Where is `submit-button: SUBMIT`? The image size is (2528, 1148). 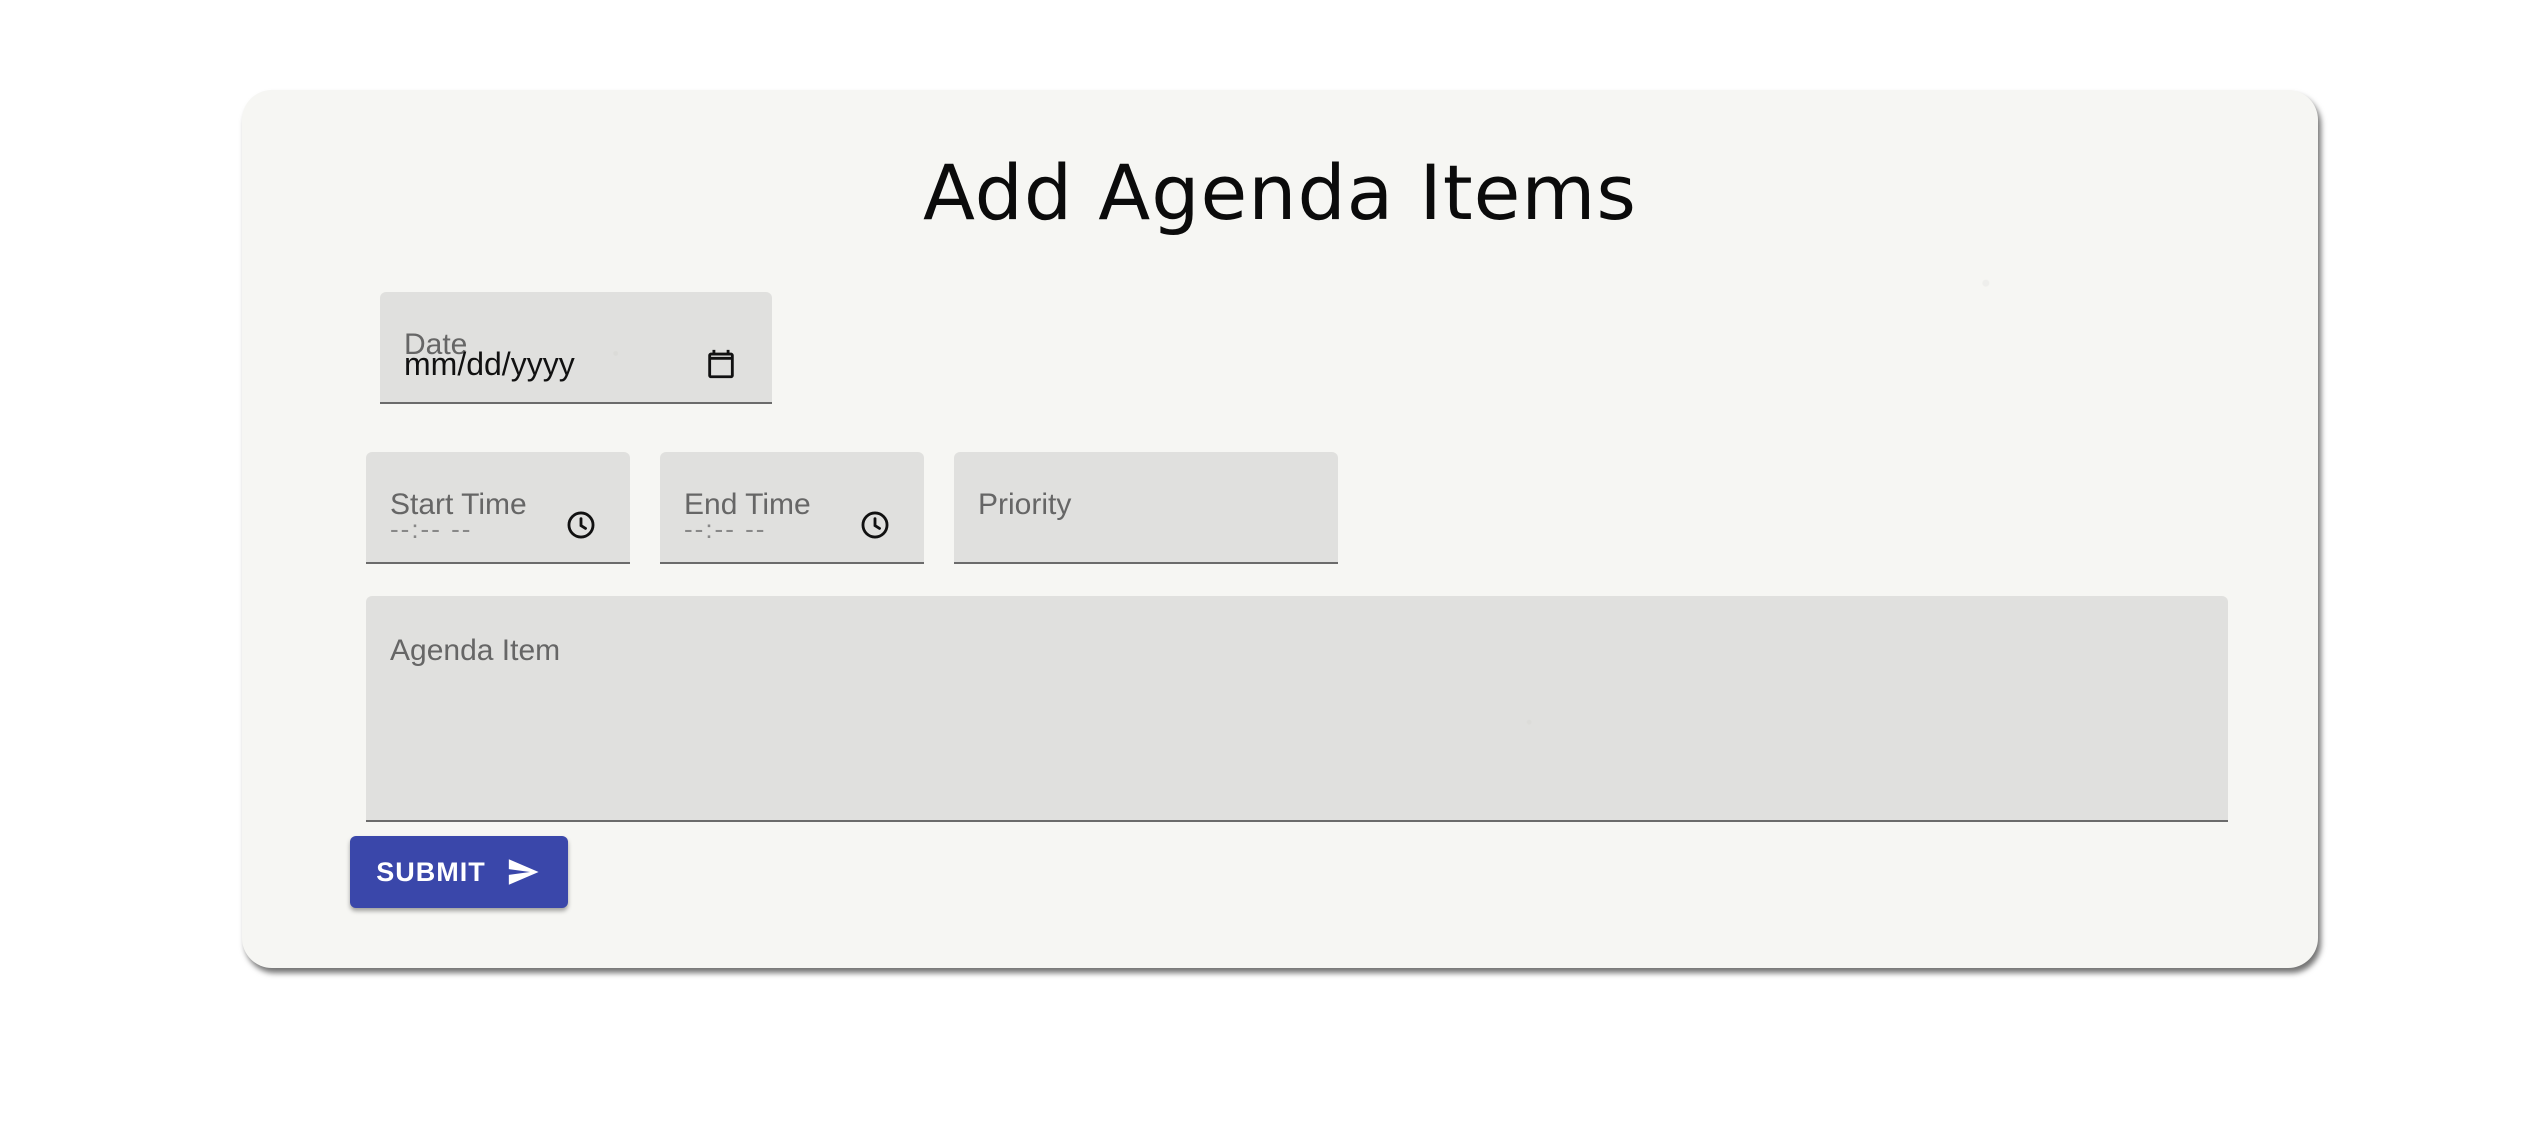
submit-button: SUBMIT is located at coordinates (459, 872).